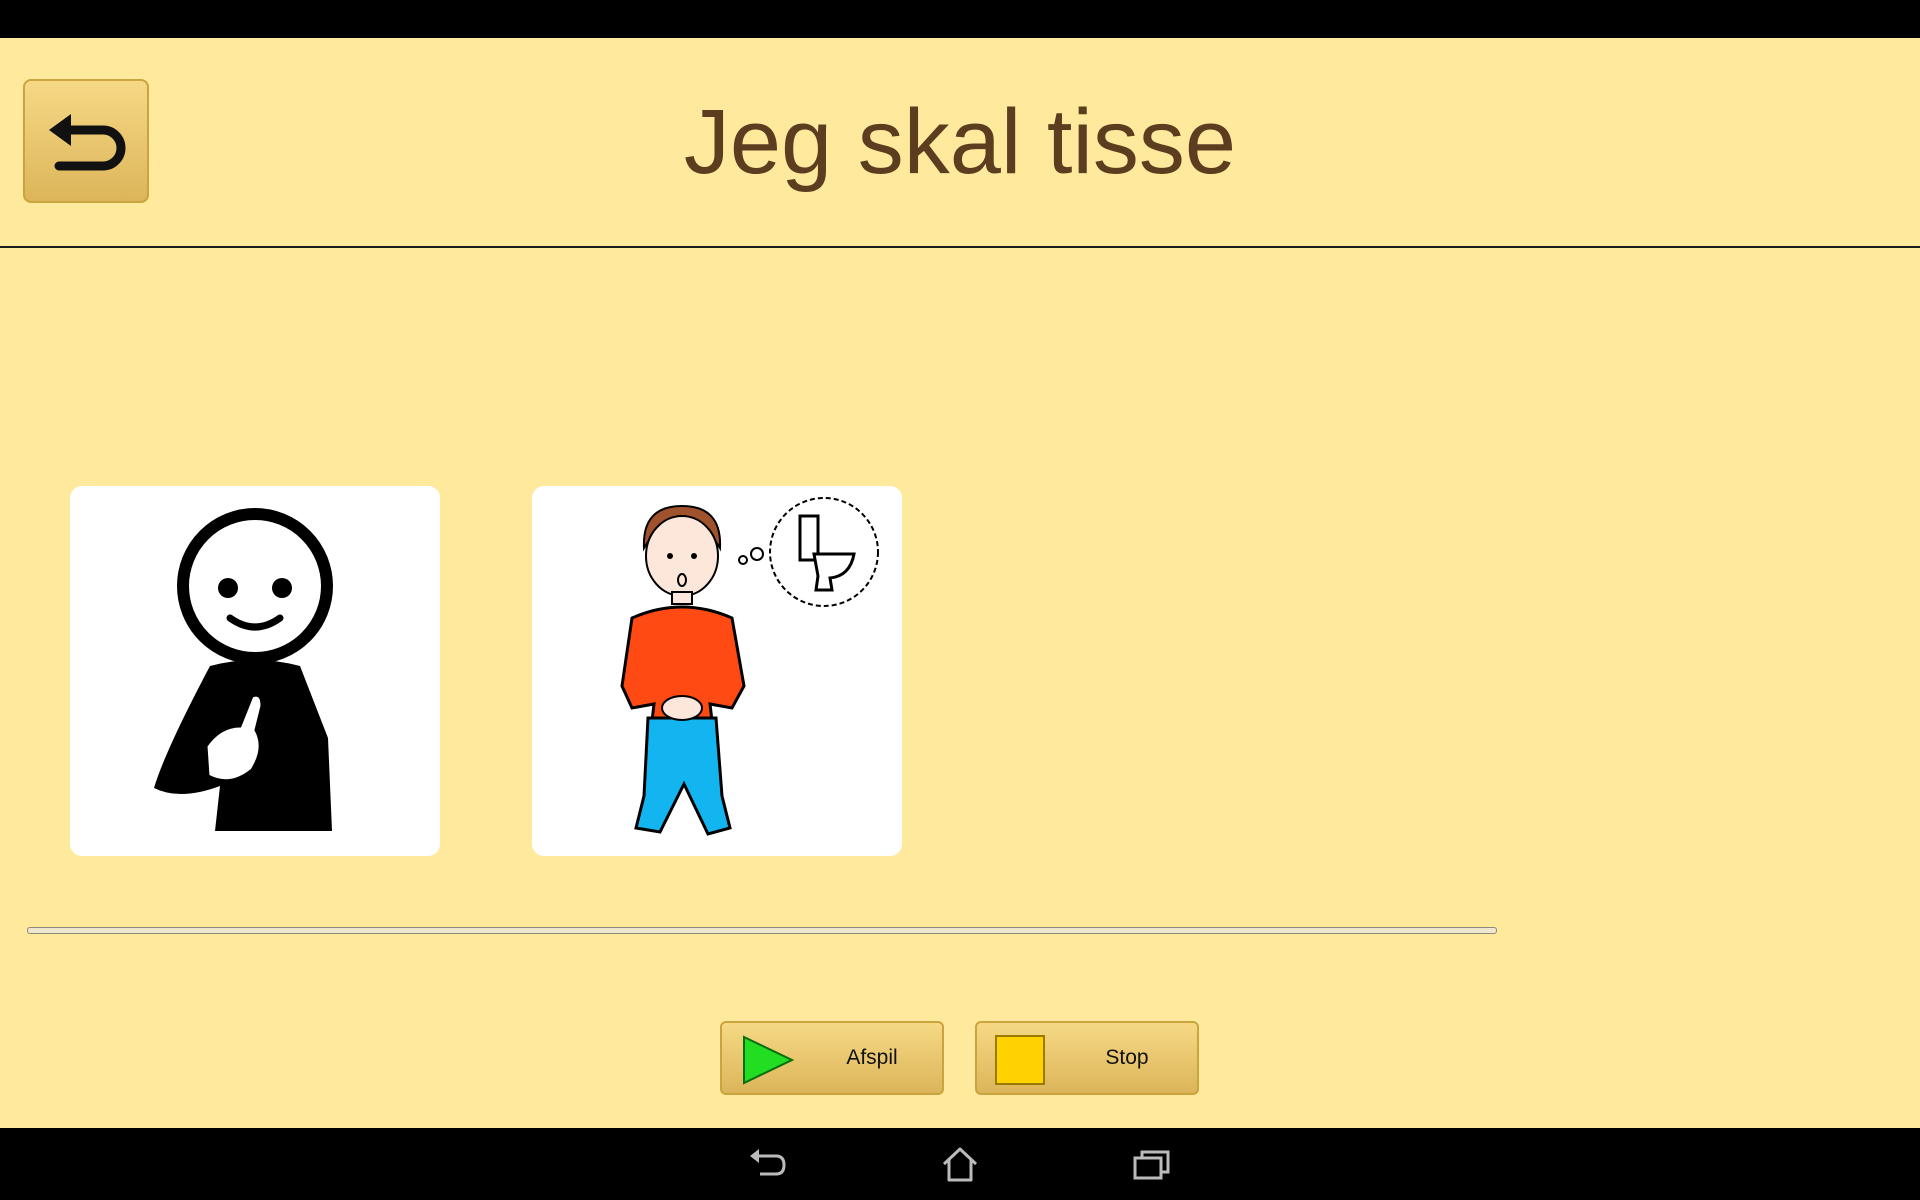  Describe the element at coordinates (872, 1057) in the screenshot. I see `play-label: Afspil` at that location.